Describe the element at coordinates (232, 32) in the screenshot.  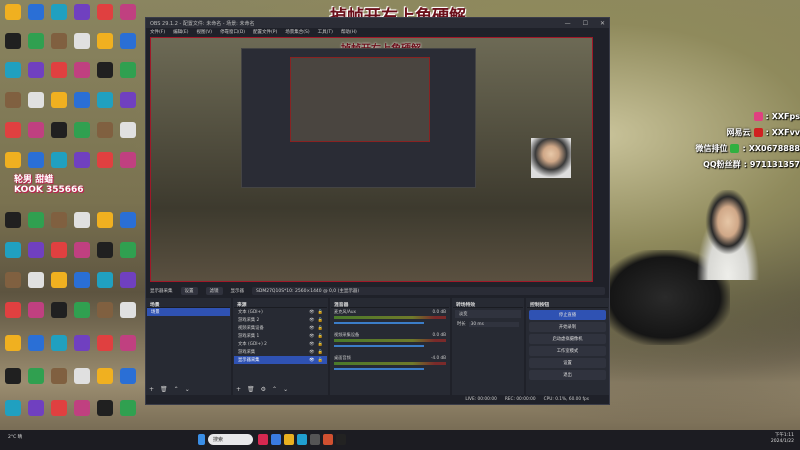
I see `menu-docks: 停靠窗口(D)` at that location.